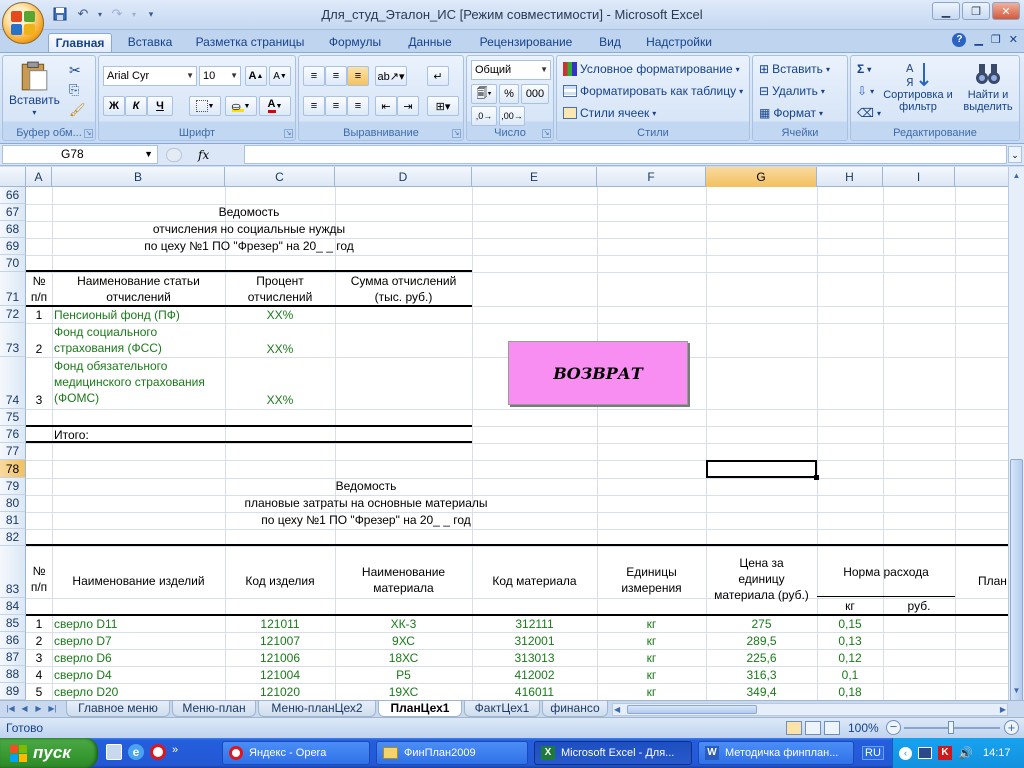 Image resolution: width=1024 pixels, height=768 pixels. I want to click on font-launcher-icon: ↘, so click(288, 133).